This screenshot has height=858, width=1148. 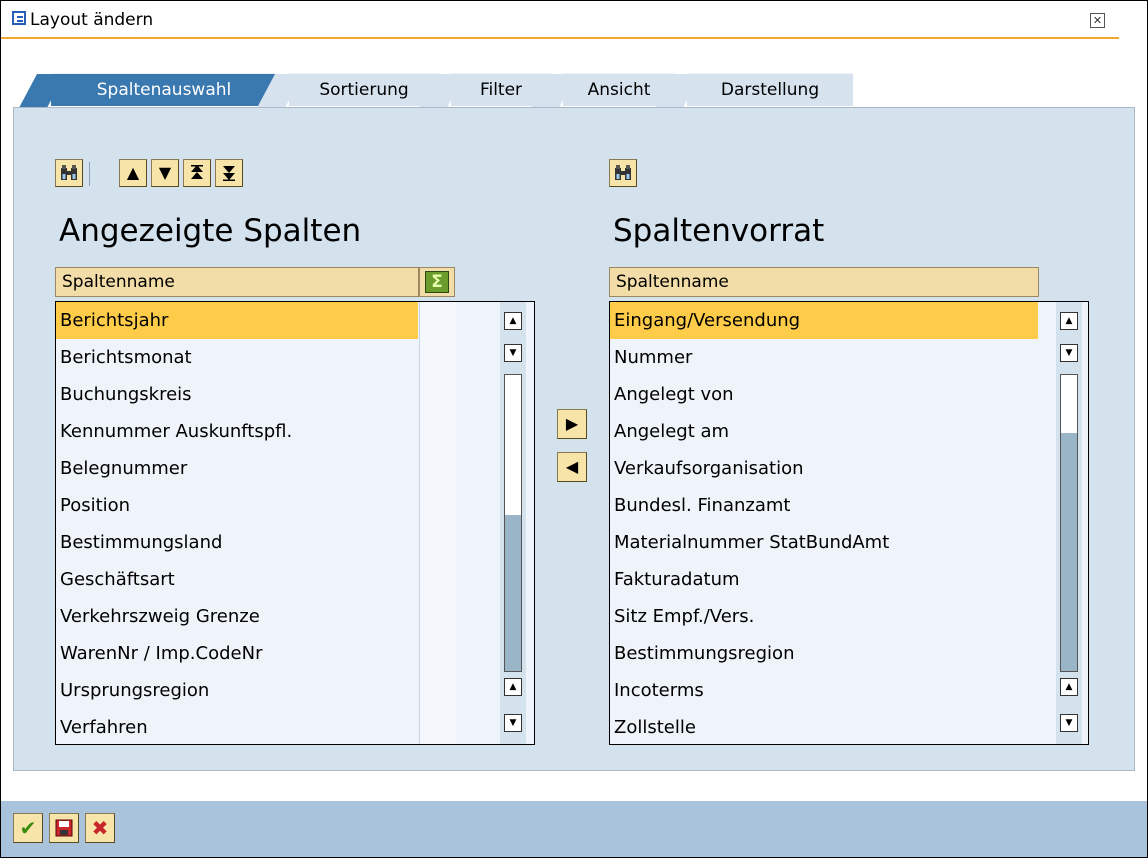 What do you see at coordinates (89, 174) in the screenshot?
I see `toolbar-separator` at bounding box center [89, 174].